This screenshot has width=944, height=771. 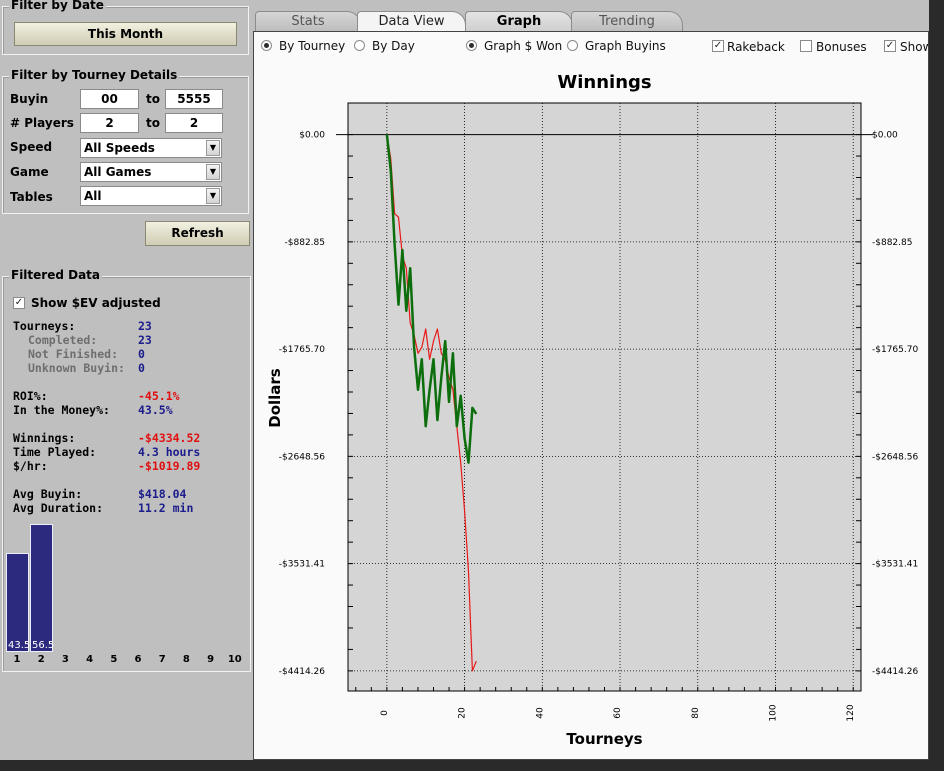 I want to click on stat-label: Unknown Buyin:, so click(x=76, y=368).